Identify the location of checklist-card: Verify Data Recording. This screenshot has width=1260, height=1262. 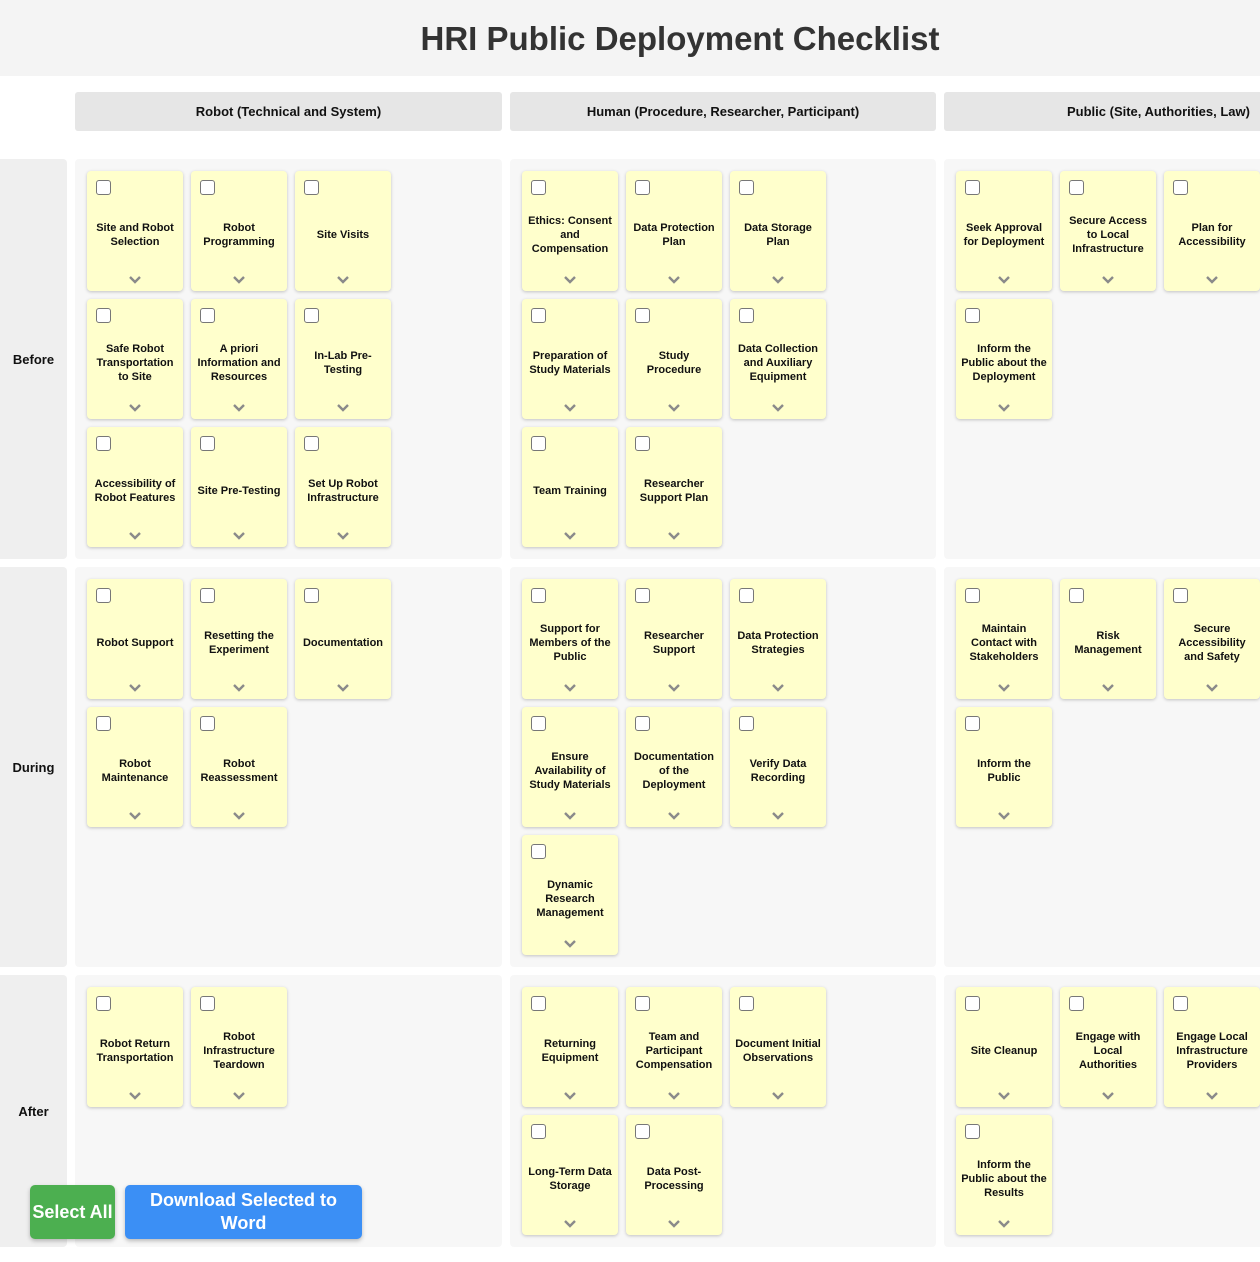
(778, 767).